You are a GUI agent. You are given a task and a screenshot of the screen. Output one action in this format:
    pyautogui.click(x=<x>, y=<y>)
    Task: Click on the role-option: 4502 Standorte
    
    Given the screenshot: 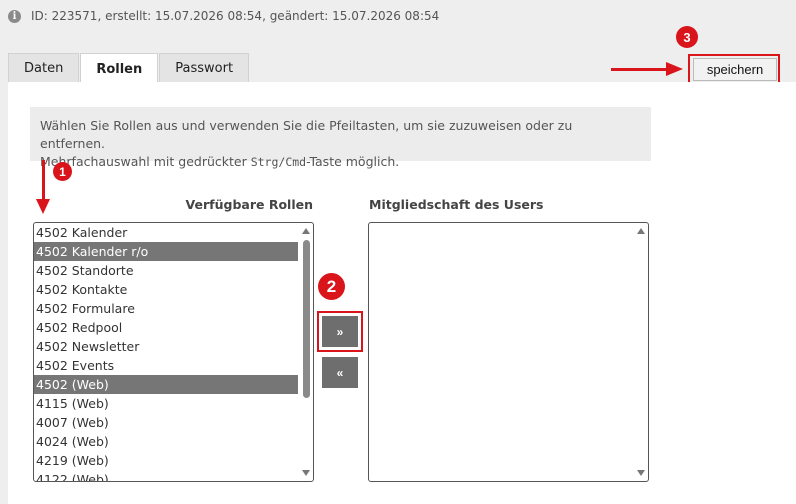 What is the action you would take?
    pyautogui.click(x=166, y=270)
    